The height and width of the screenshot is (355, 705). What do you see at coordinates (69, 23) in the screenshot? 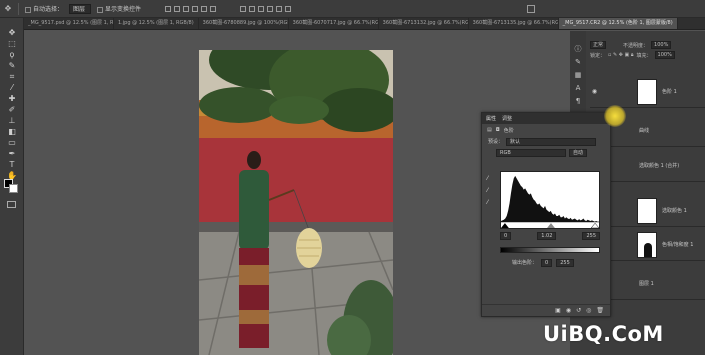
I see `doc-tab: _MG_9517.psd @ 12.5% (图层 1, RGB/8)` at bounding box center [69, 23].